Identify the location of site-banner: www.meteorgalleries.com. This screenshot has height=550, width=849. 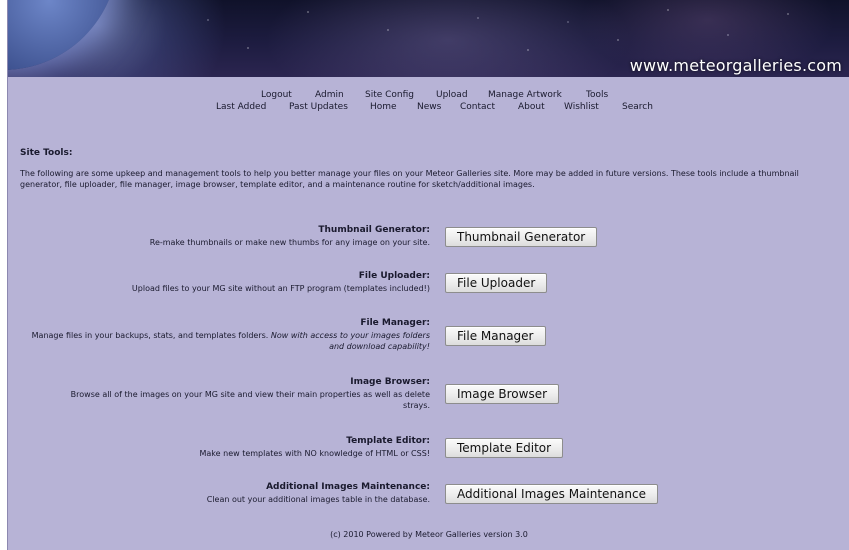
(428, 38).